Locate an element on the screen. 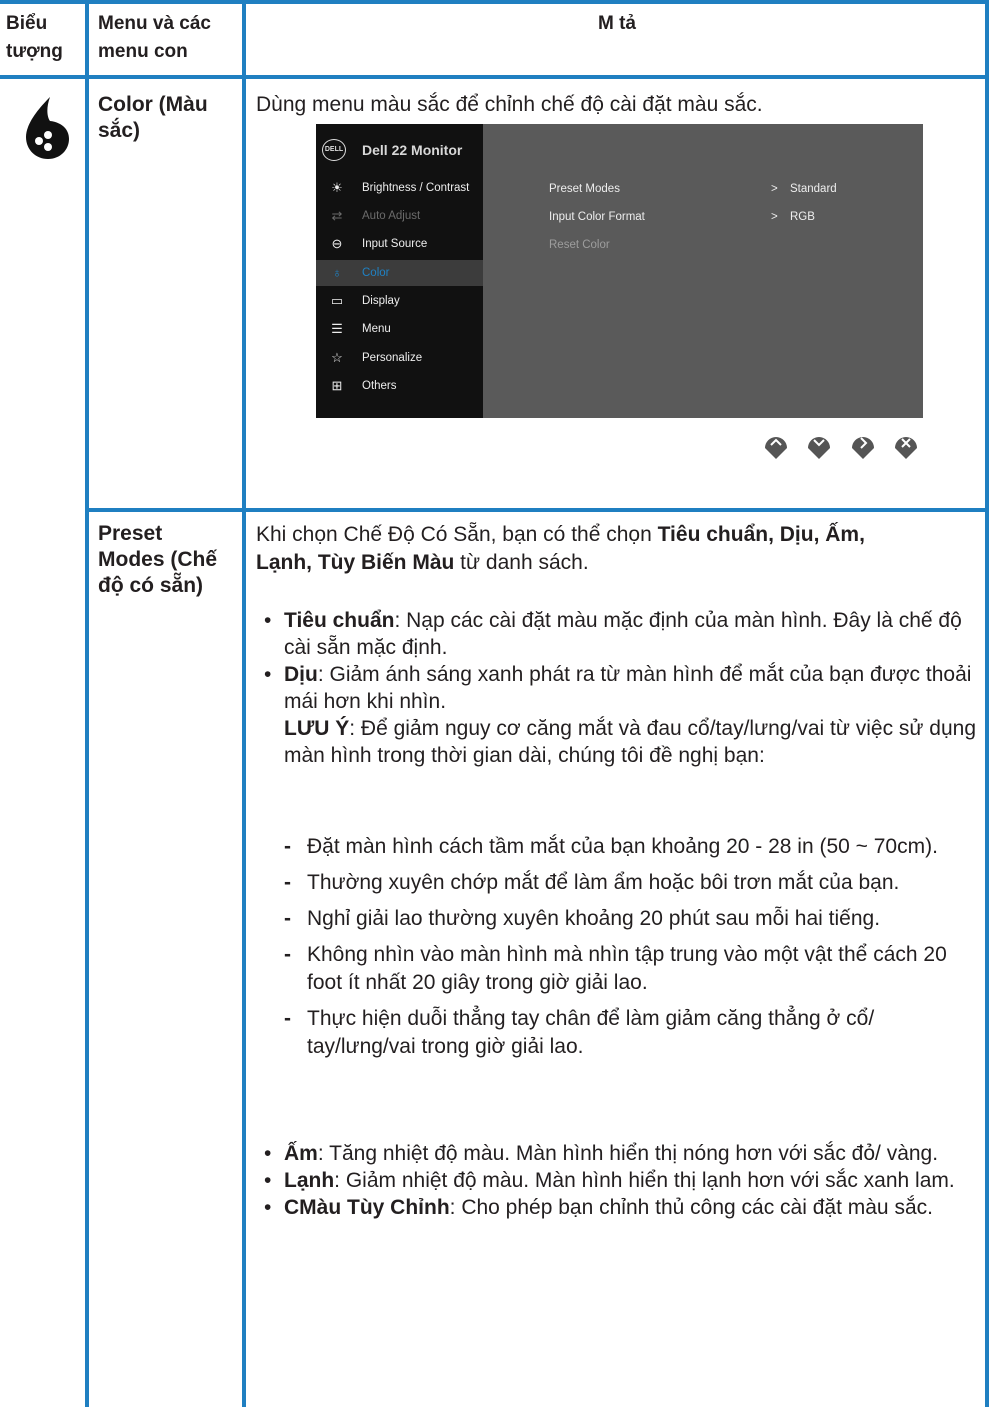 This screenshot has width=989, height=1407. table-top-border is located at coordinates (494, 2).